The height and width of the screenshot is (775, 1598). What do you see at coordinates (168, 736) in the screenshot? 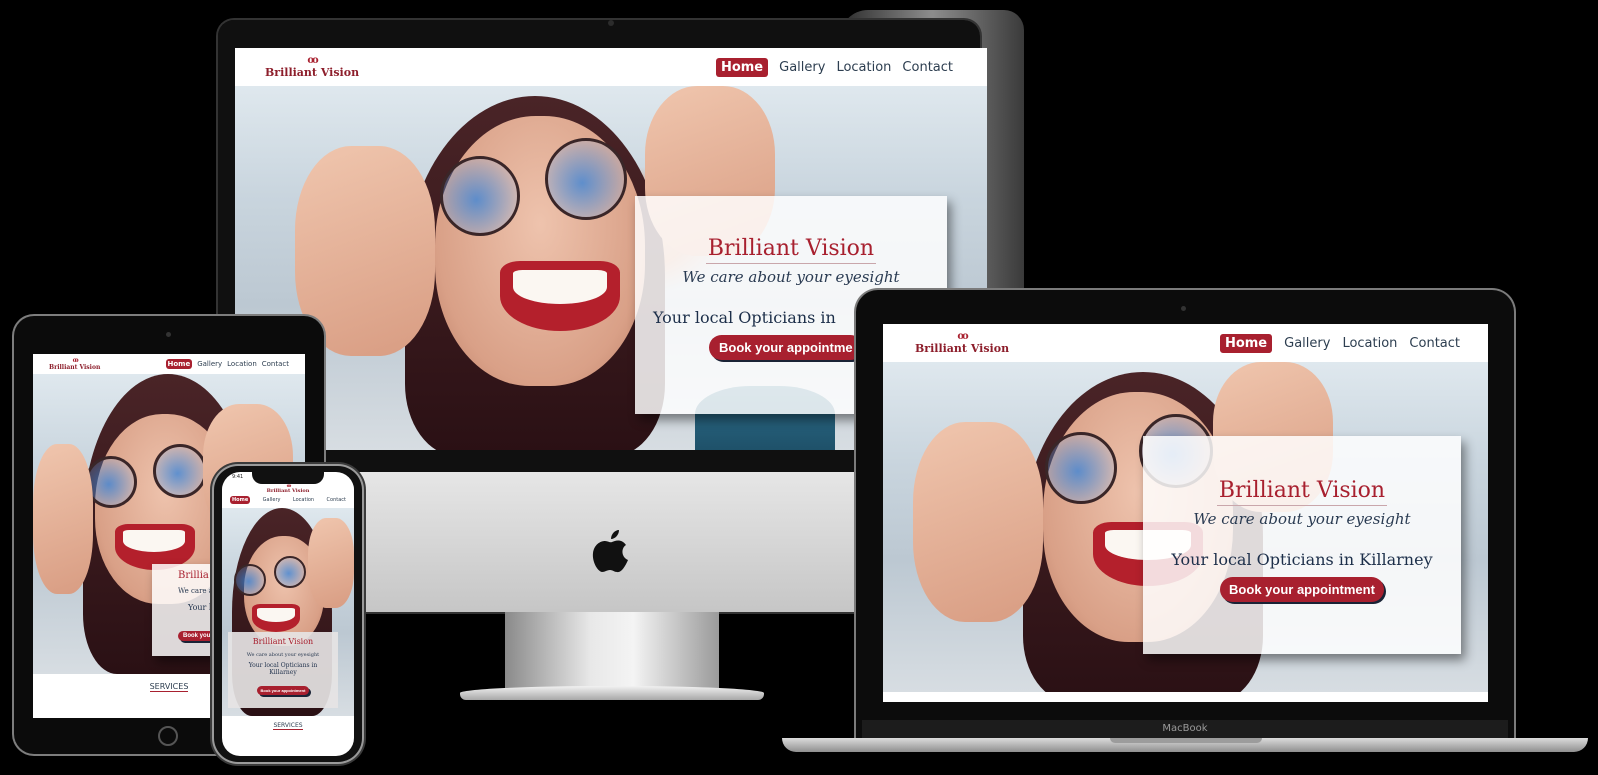
I see `tablet-home-button` at bounding box center [168, 736].